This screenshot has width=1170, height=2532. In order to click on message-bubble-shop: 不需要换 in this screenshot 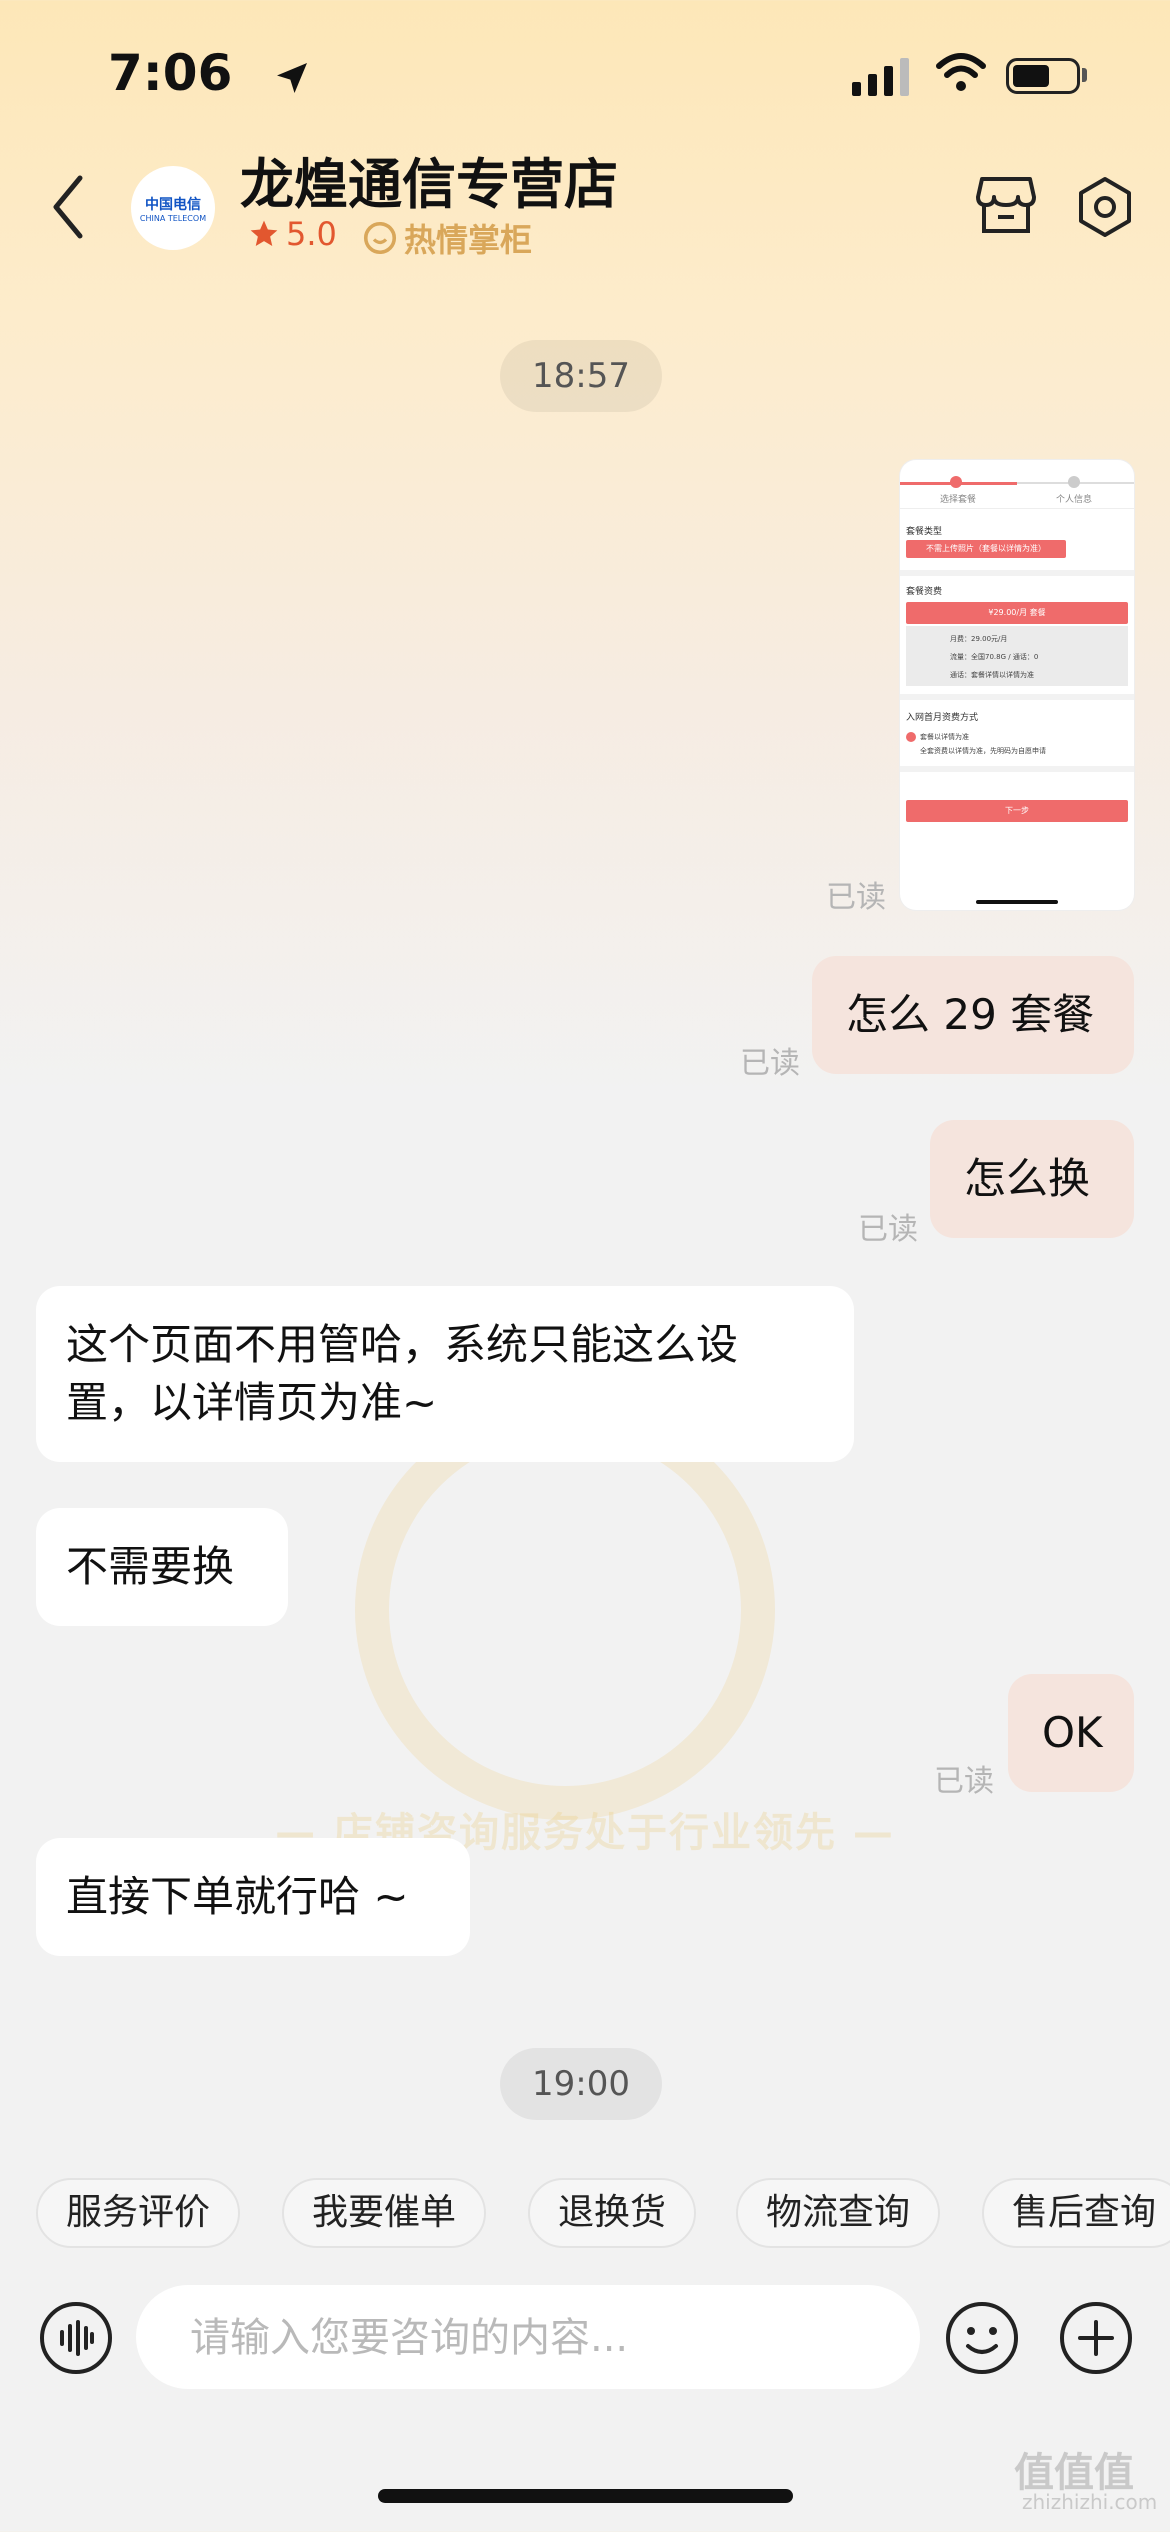, I will do `click(162, 1567)`.